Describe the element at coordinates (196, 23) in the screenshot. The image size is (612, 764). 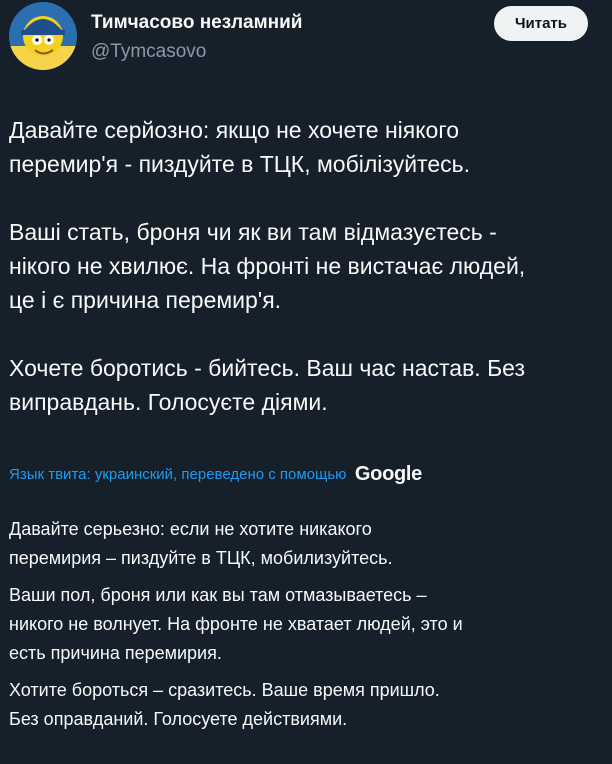
I see `author-name: Тимчасово незламний` at that location.